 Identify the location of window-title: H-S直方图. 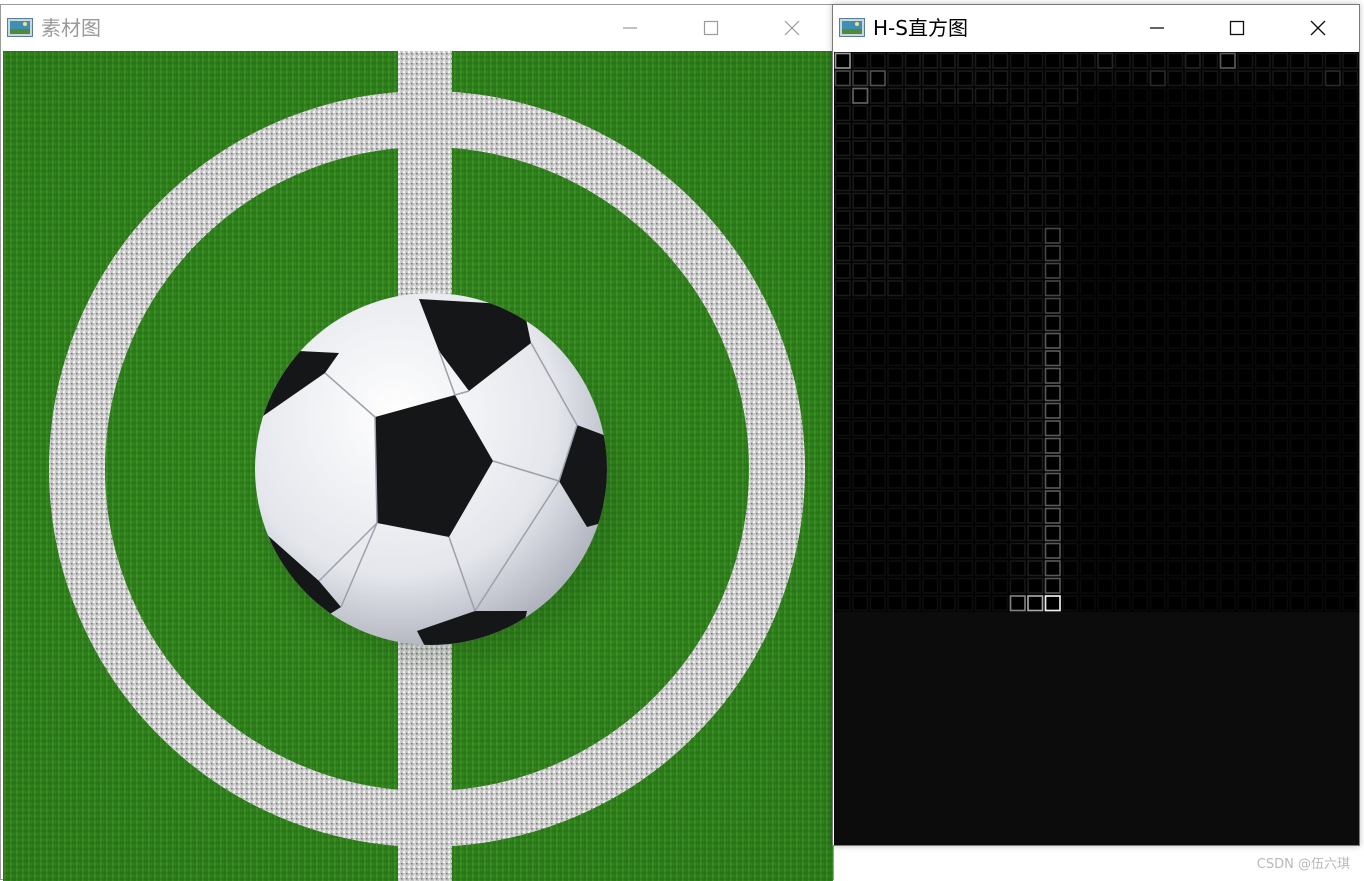
(920, 28).